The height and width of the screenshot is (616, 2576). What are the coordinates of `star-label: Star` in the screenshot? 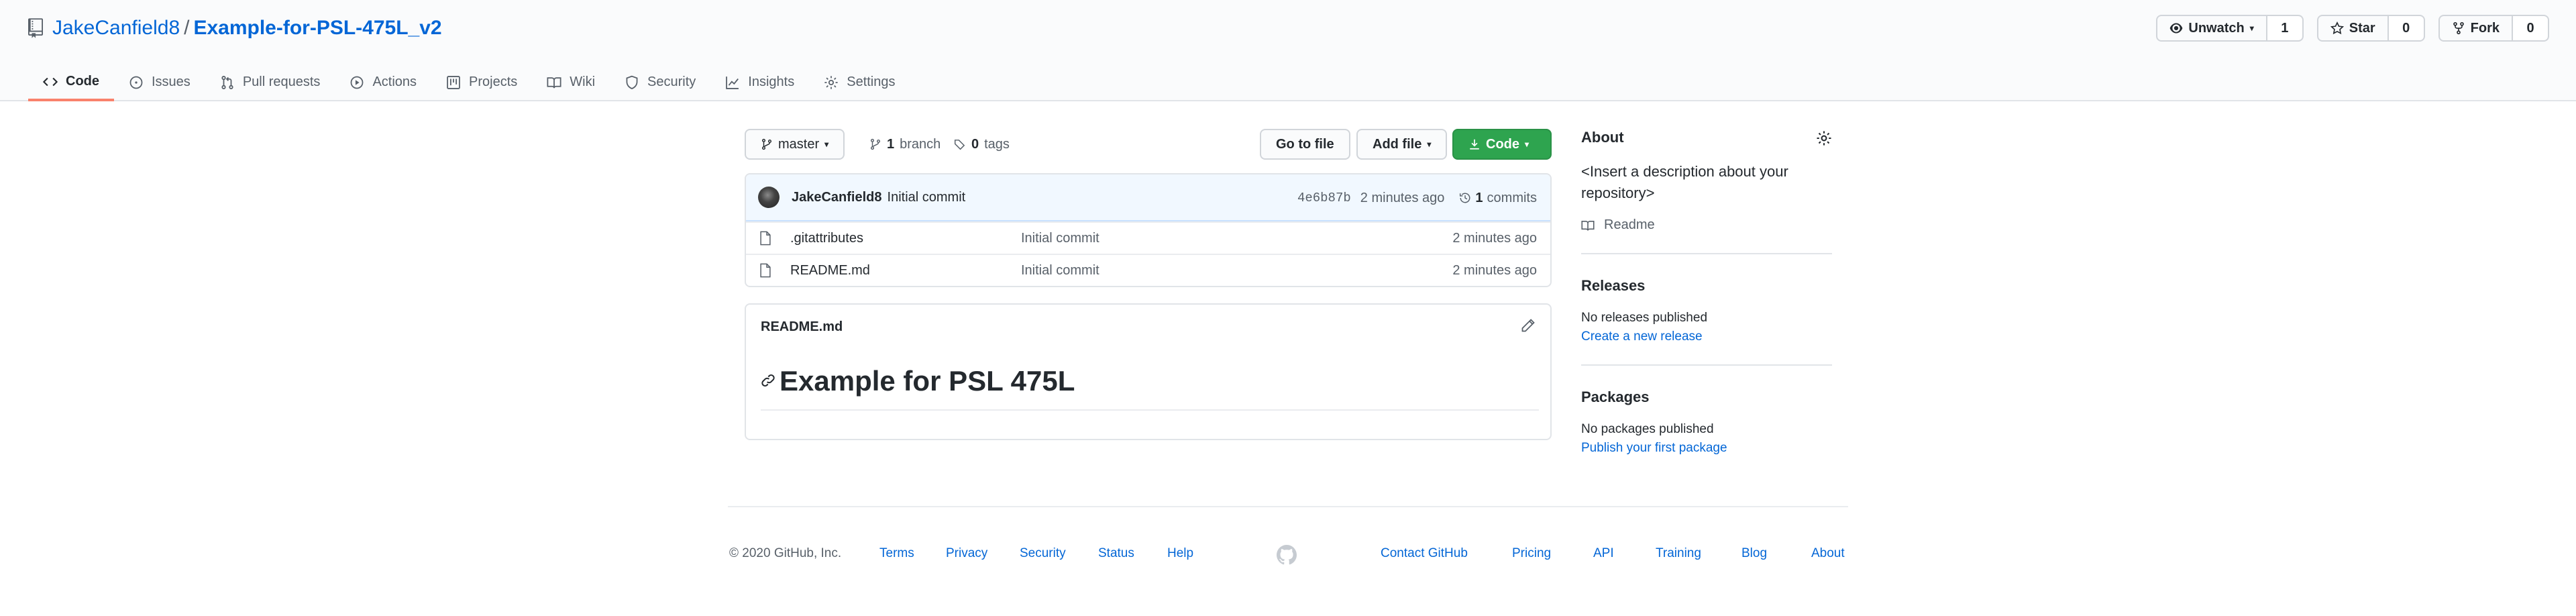 It's located at (2362, 28).